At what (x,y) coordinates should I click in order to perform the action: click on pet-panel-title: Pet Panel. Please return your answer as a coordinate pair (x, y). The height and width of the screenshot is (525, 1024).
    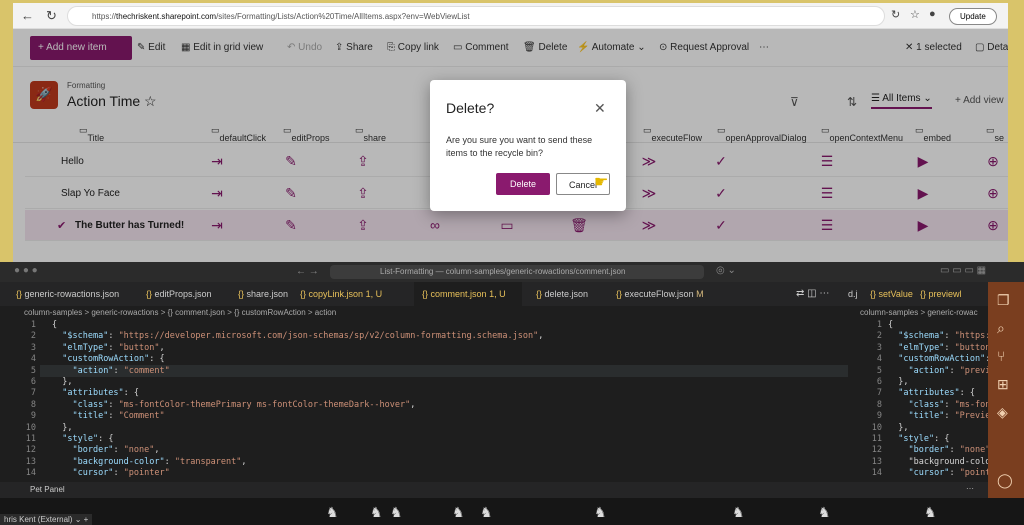
    Looking at the image, I should click on (47, 489).